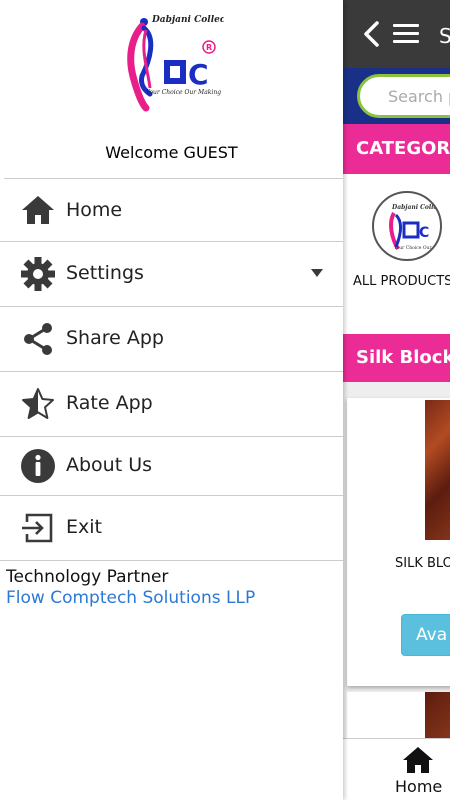 The height and width of the screenshot is (800, 450). Describe the element at coordinates (418, 786) in the screenshot. I see `bottom-nav-home-label: Home` at that location.